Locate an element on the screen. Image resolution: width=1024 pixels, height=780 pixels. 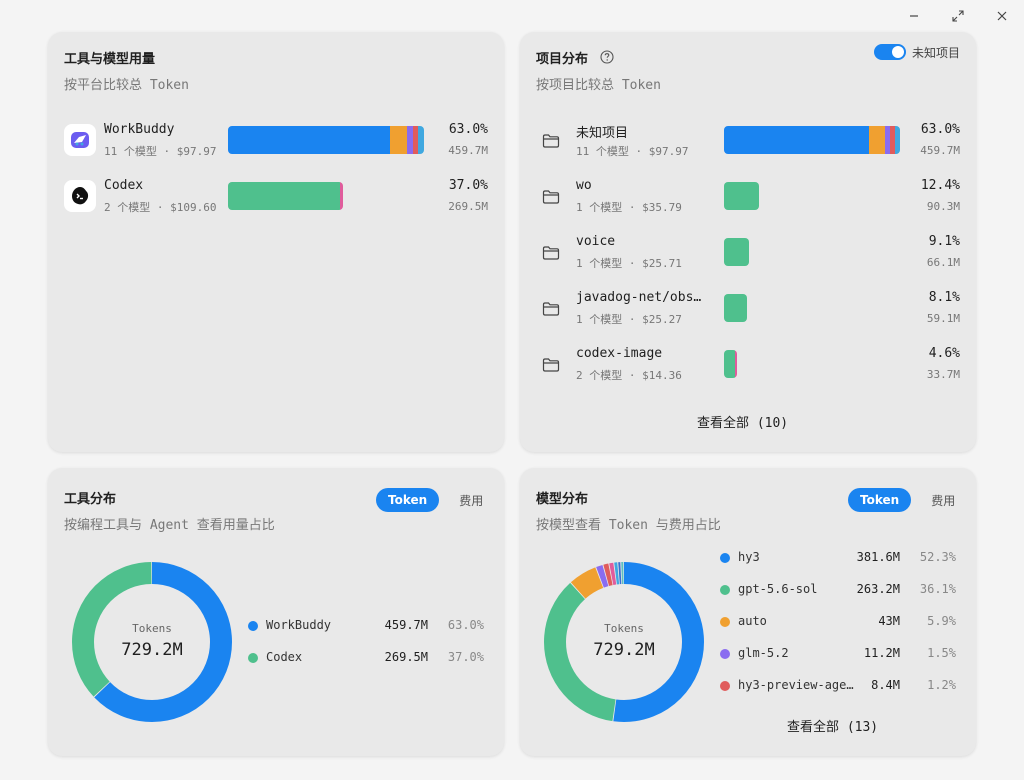
legend-percent: 1.5% is located at coordinates (941, 653).